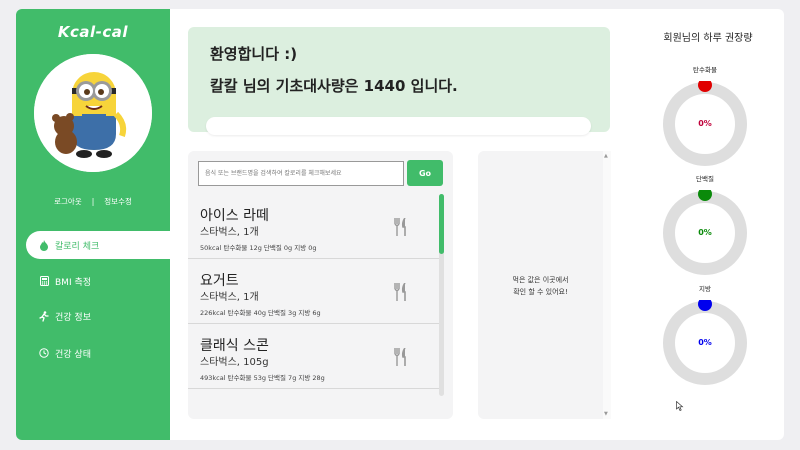 This screenshot has height=450, width=800. I want to click on minion-avatar-image, so click(93, 113).